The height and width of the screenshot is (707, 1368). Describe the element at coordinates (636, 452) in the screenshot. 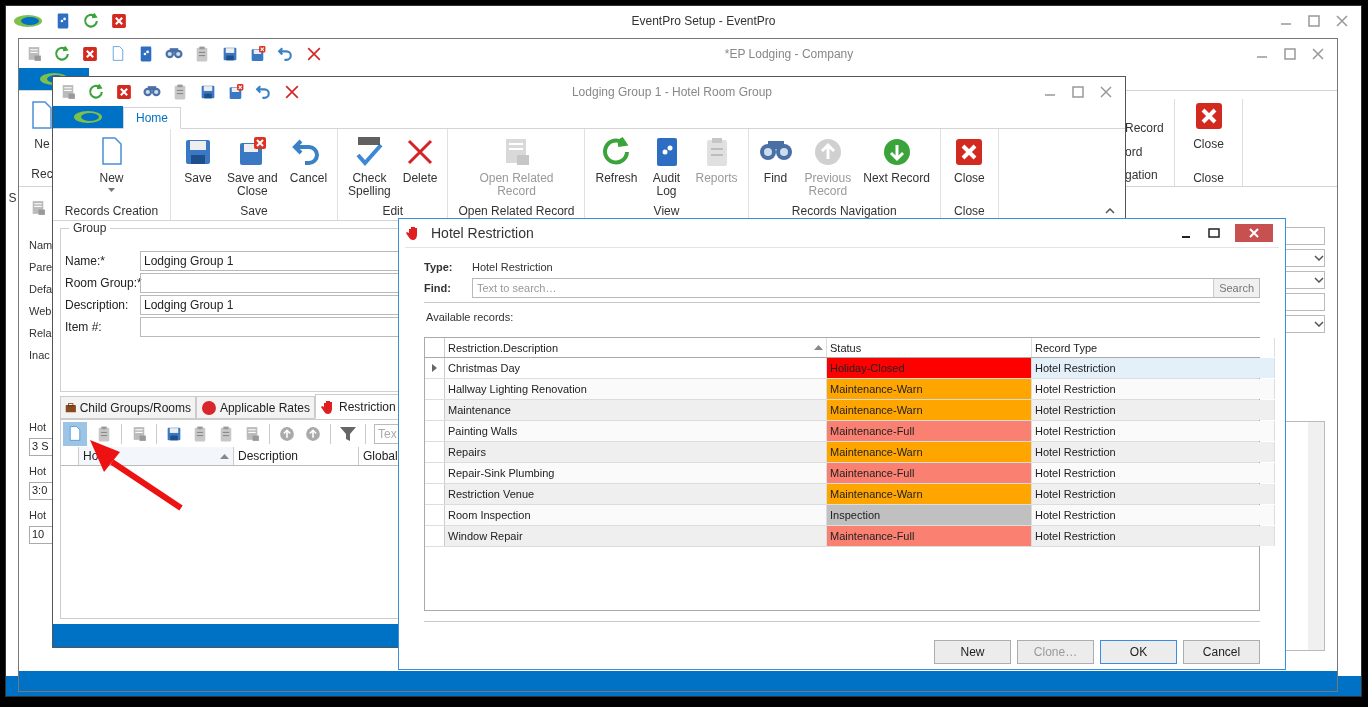

I see `table-cell: Repairs` at that location.